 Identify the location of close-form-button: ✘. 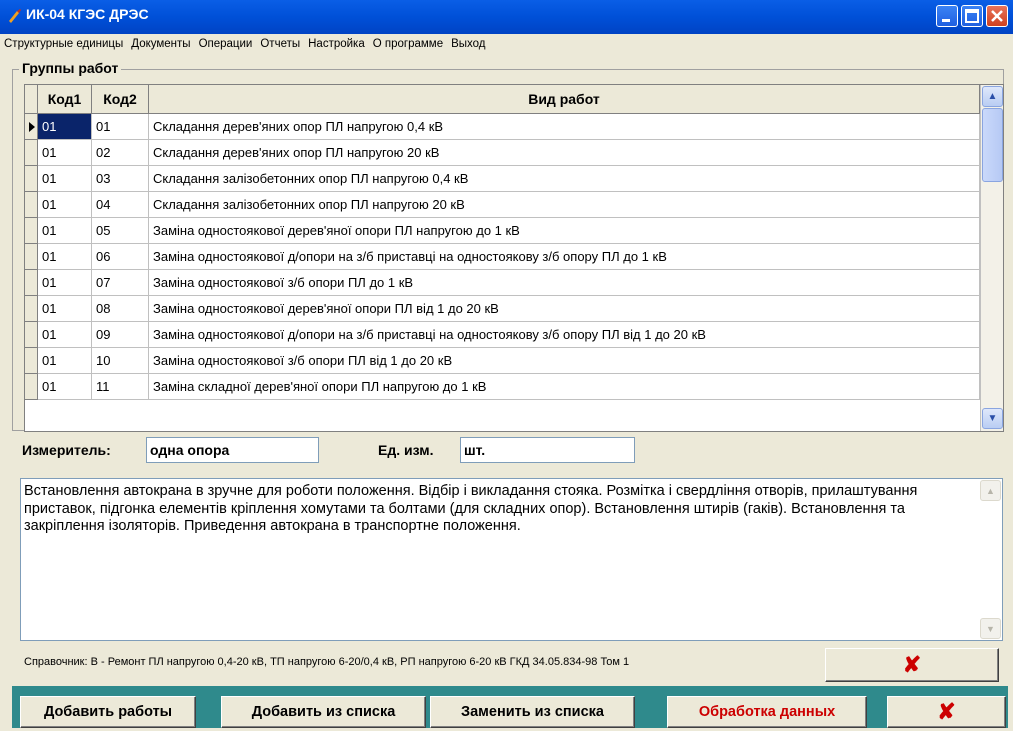
(946, 712).